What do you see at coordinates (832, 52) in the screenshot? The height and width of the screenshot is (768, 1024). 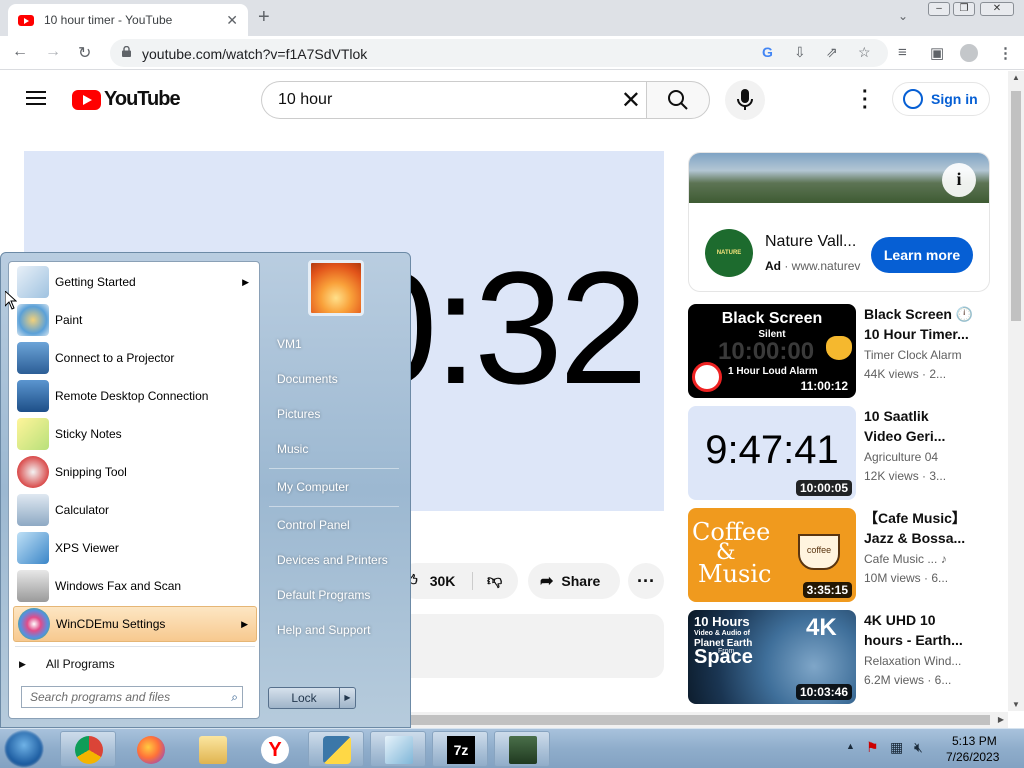 I see `share-page-icon: ⇗` at bounding box center [832, 52].